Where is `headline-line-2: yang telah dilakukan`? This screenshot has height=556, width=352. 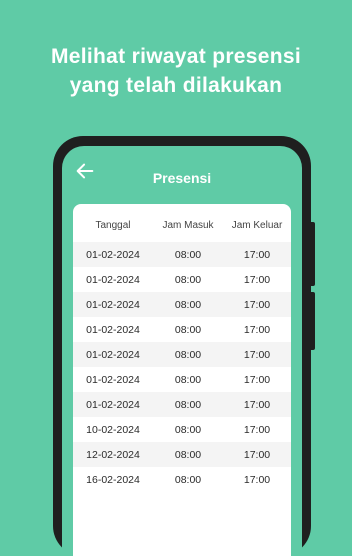 headline-line-2: yang telah dilakukan is located at coordinates (176, 85).